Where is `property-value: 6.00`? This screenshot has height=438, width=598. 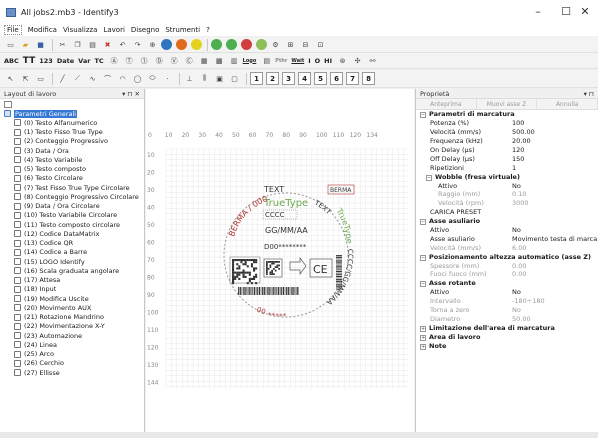 property-value: 6.00 is located at coordinates (555, 248).